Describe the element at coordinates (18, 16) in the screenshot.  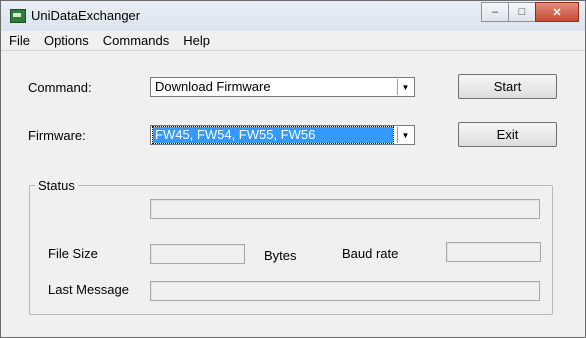
I see `app-icon` at that location.